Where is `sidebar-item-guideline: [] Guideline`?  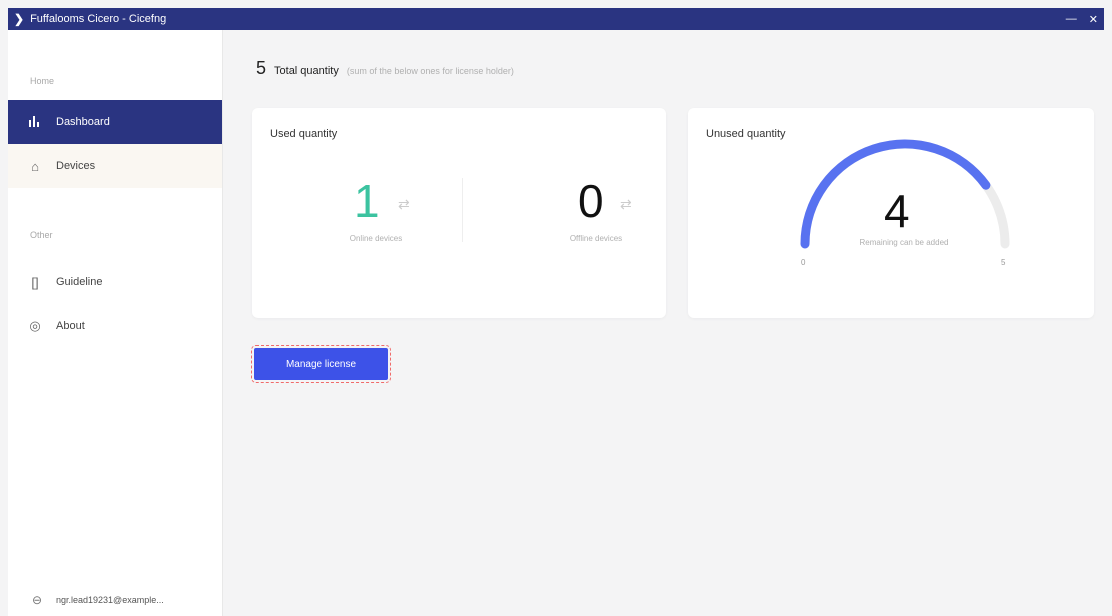 sidebar-item-guideline: [] Guideline is located at coordinates (115, 282).